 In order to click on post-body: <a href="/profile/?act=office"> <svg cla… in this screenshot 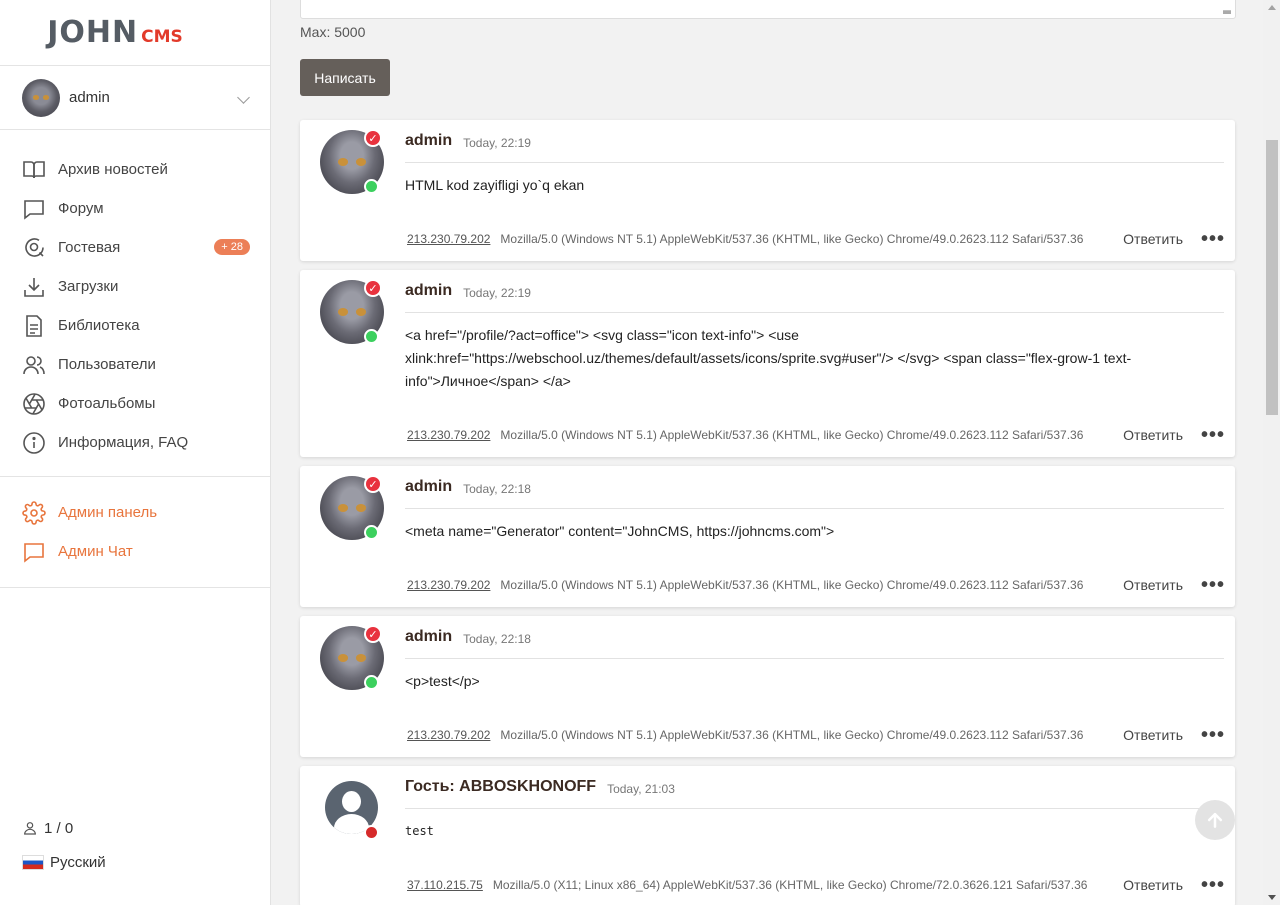, I will do `click(780, 358)`.